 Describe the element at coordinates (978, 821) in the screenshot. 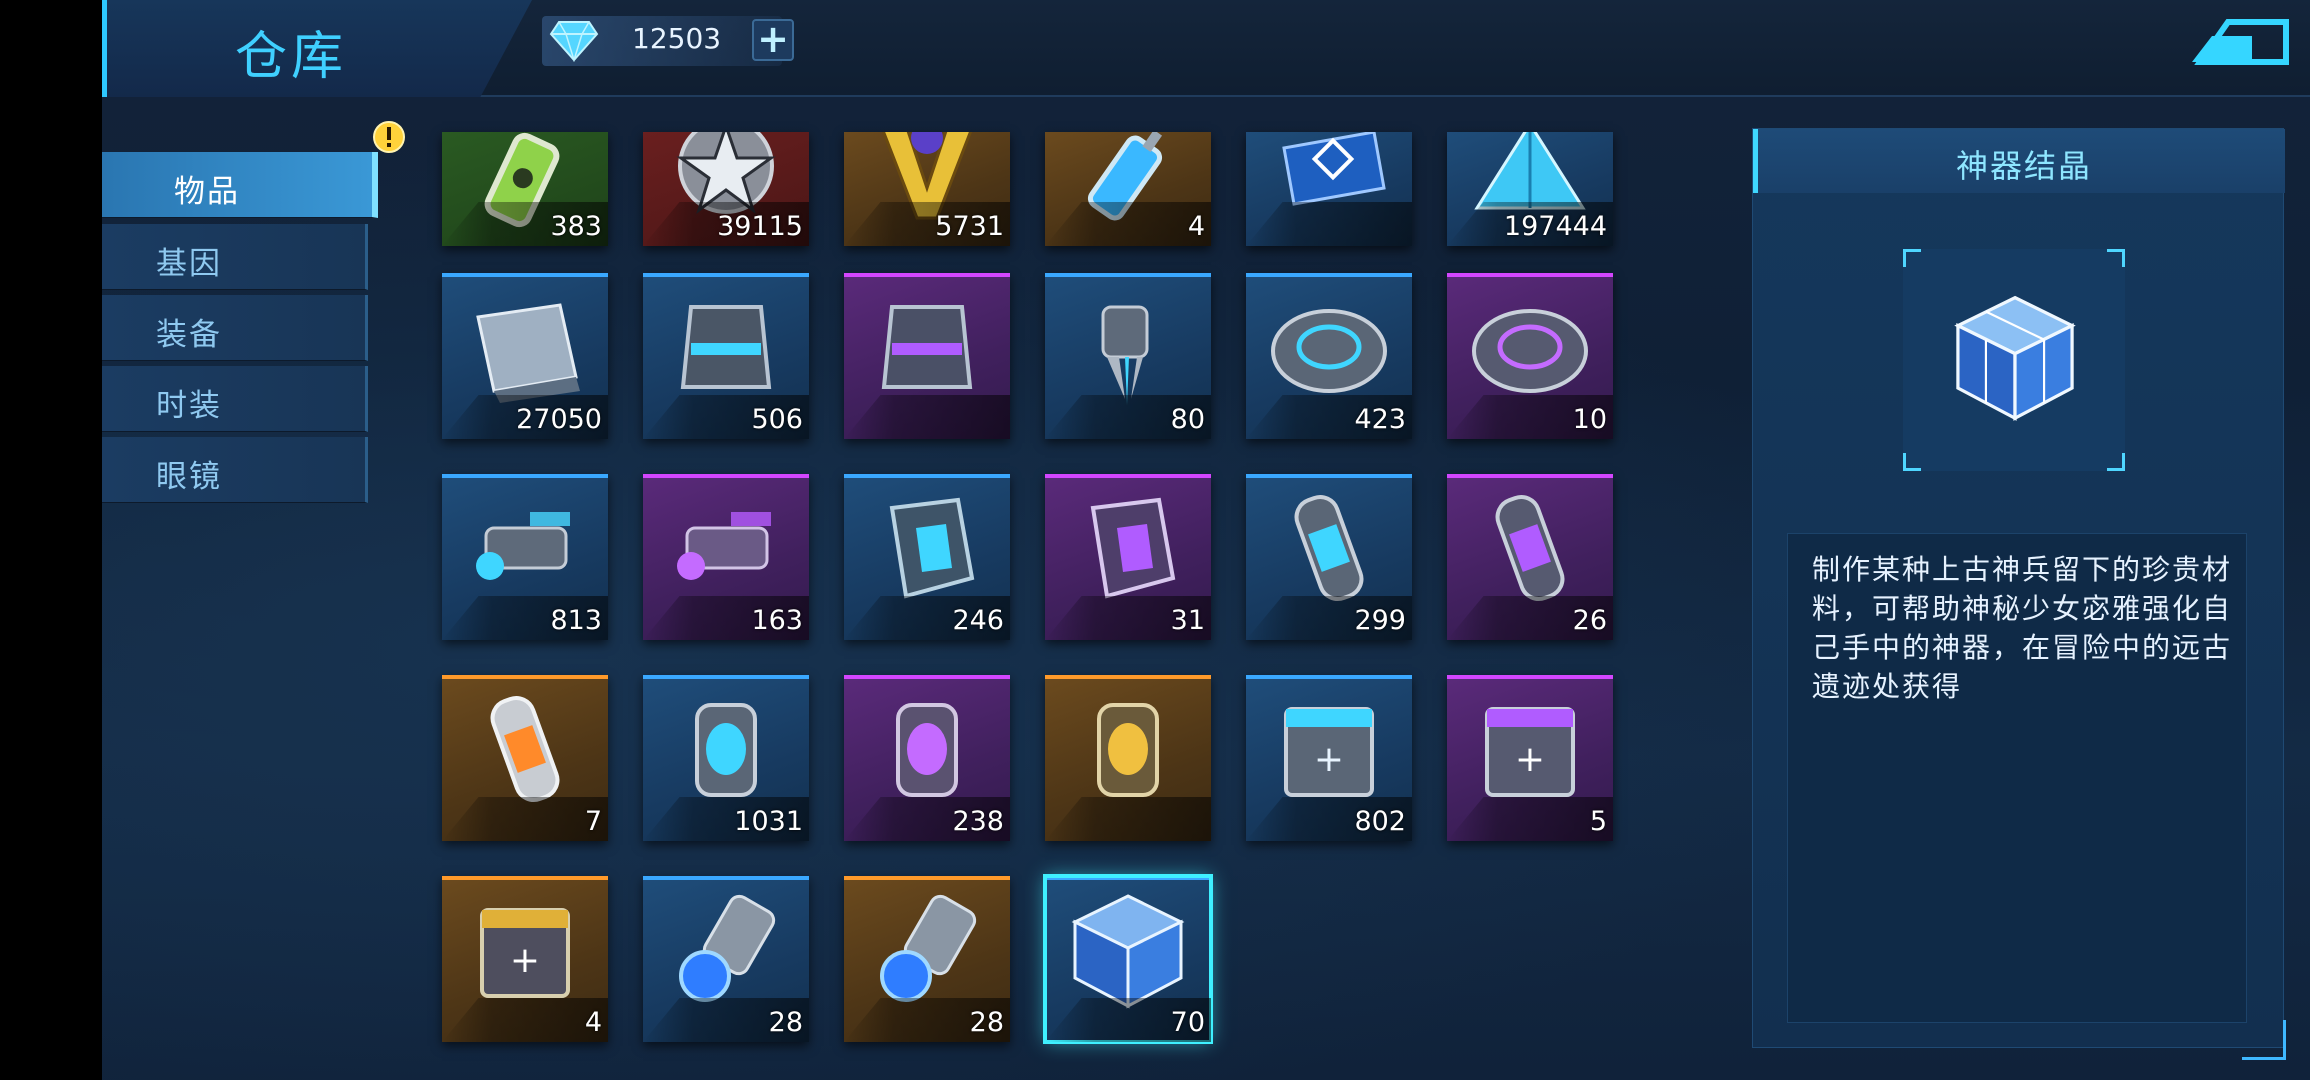

I see `item-count: 238` at that location.